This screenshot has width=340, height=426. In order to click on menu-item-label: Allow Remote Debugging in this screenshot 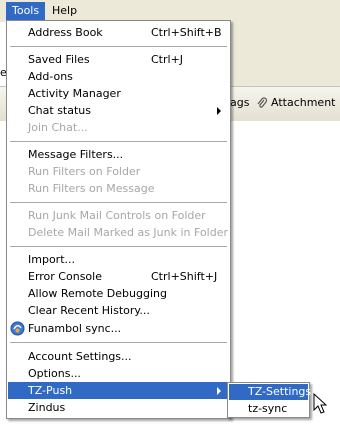, I will do `click(97, 293)`.